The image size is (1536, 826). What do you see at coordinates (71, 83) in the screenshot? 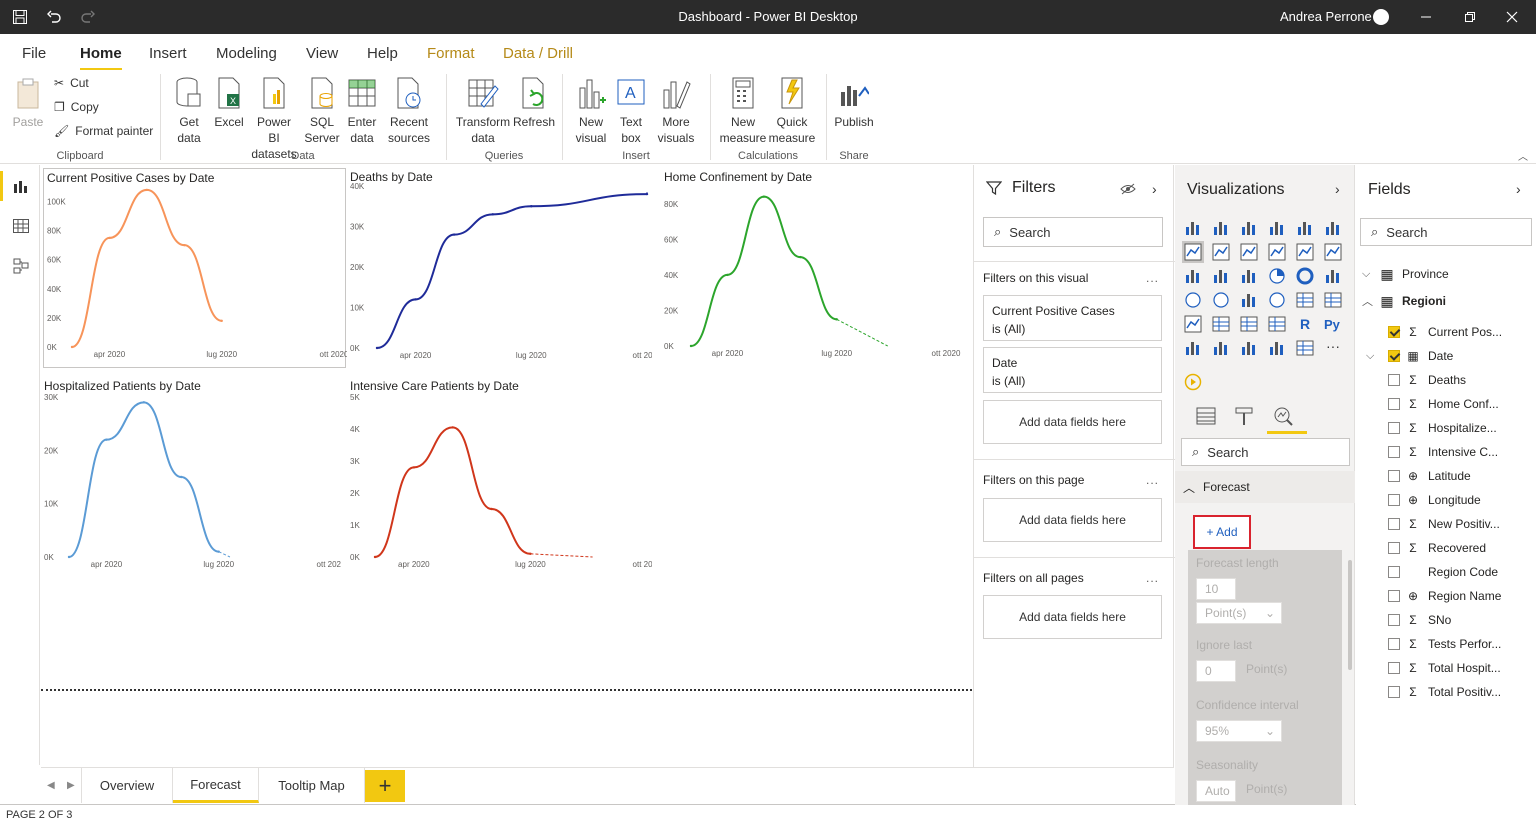
I see `cut-button: ✂ Cut` at bounding box center [71, 83].